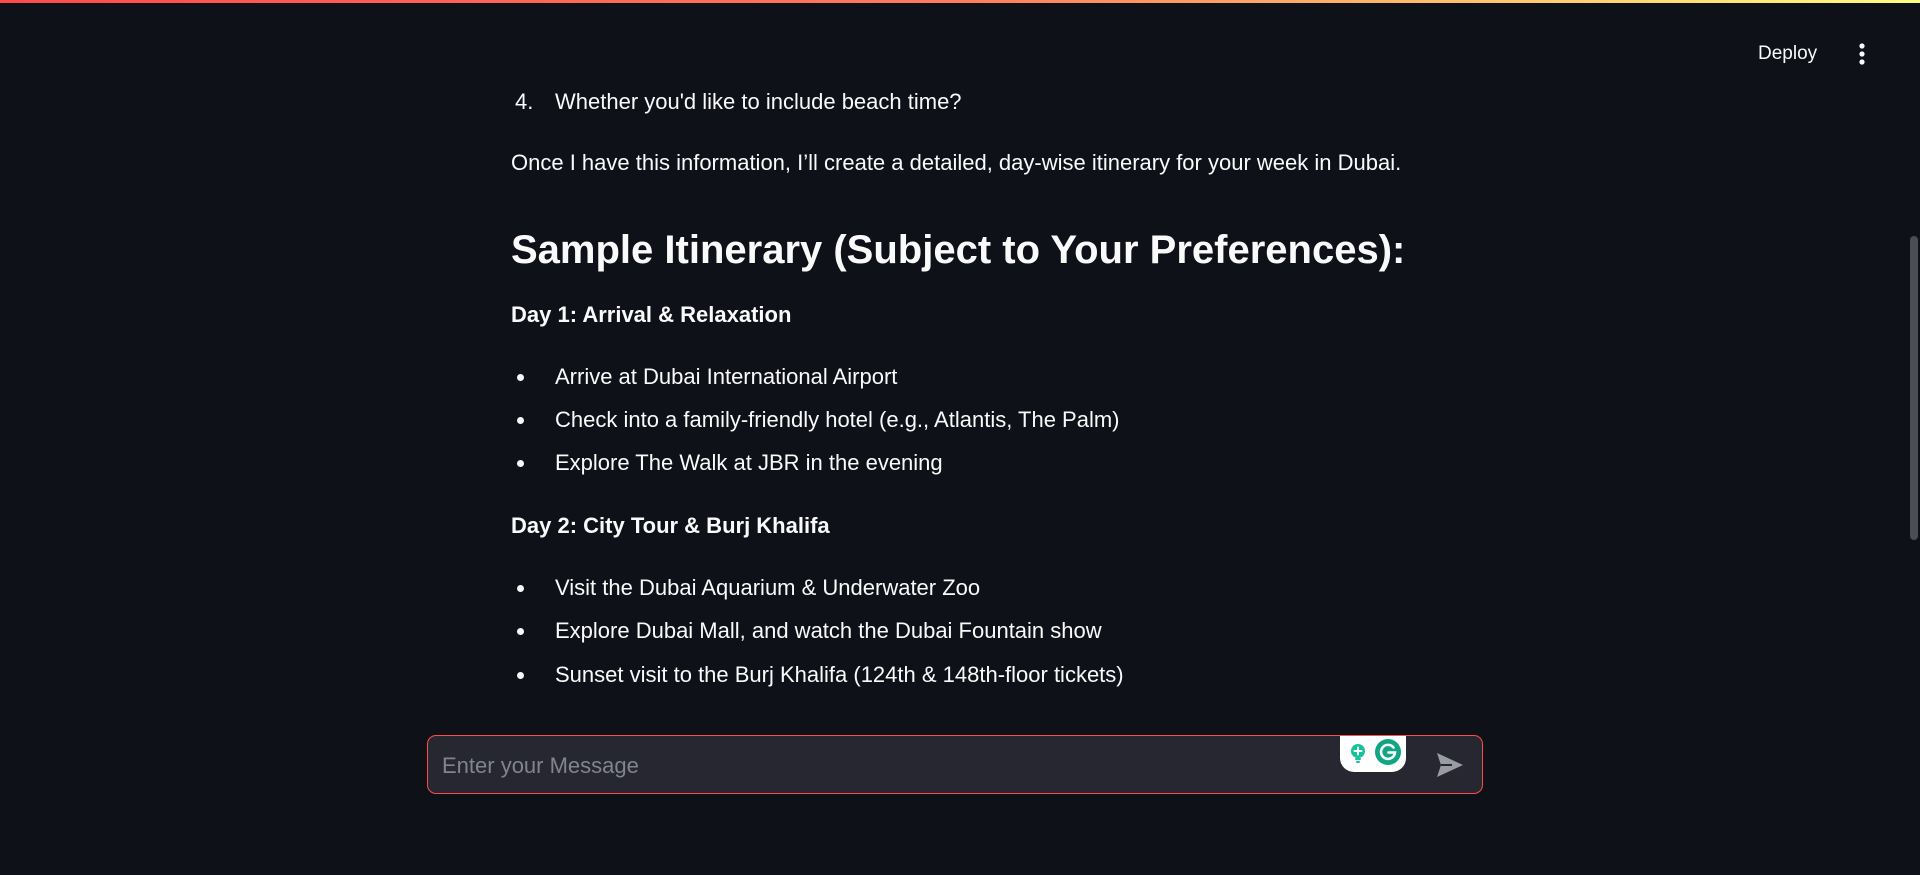  I want to click on day-heading: Day 1: Arrival & Relaxation, so click(651, 314).